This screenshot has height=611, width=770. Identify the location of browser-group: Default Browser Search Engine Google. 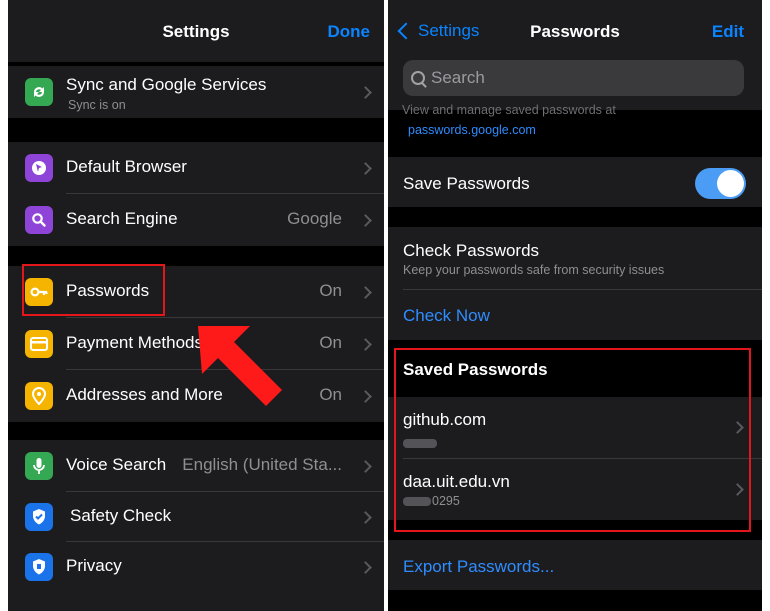
(196, 194).